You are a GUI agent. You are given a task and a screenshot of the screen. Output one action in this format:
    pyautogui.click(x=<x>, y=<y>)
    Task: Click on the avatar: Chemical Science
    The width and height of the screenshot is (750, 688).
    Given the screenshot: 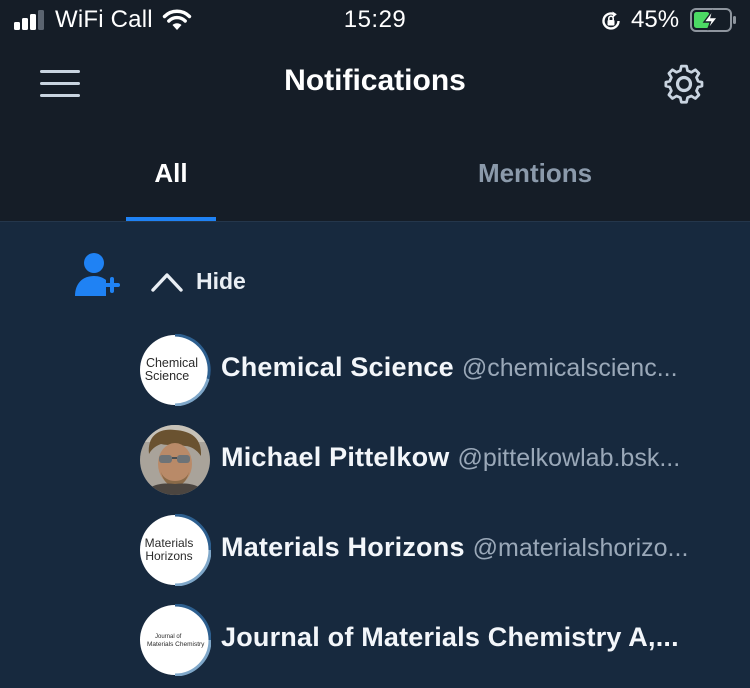 What is the action you would take?
    pyautogui.click(x=175, y=370)
    